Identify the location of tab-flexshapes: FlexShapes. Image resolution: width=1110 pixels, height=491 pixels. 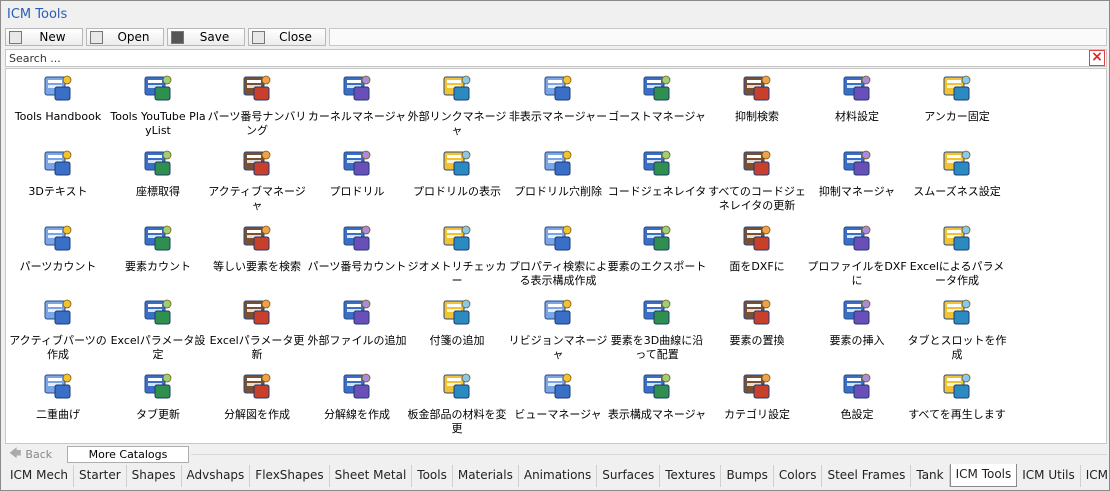
(290, 476).